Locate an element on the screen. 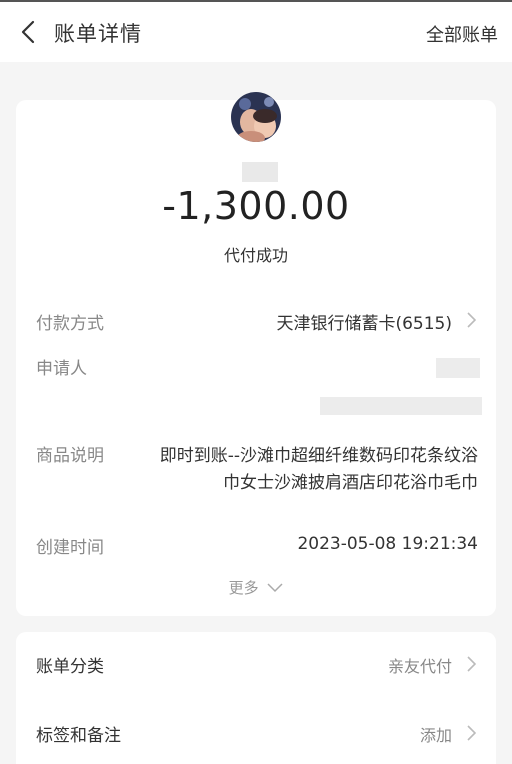 The width and height of the screenshot is (512, 764). back-button is located at coordinates (28, 32).